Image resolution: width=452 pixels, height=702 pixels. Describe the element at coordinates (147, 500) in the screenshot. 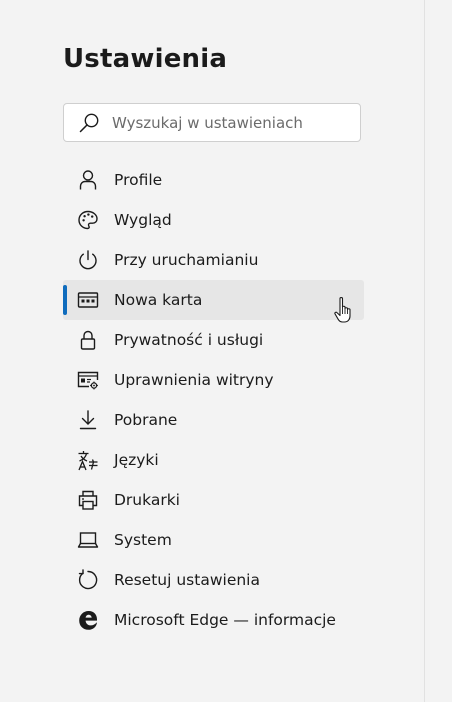

I see `sidebar-item-label: Drukarki` at that location.